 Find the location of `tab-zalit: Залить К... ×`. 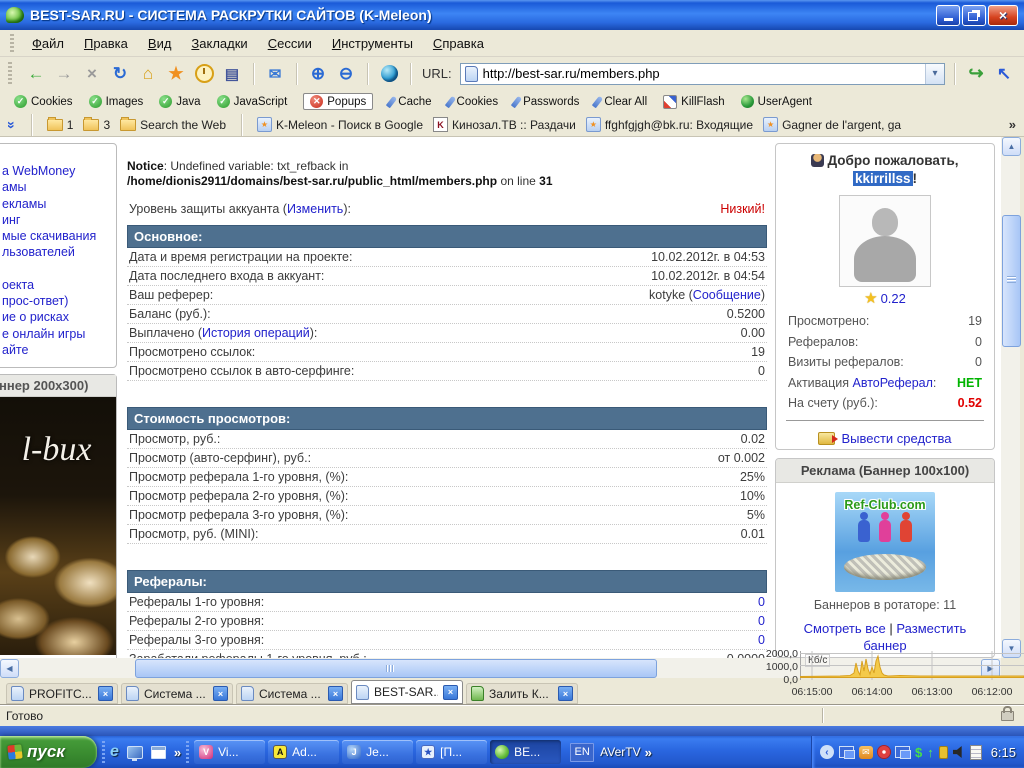

tab-zalit: Залить К... × is located at coordinates (522, 693).